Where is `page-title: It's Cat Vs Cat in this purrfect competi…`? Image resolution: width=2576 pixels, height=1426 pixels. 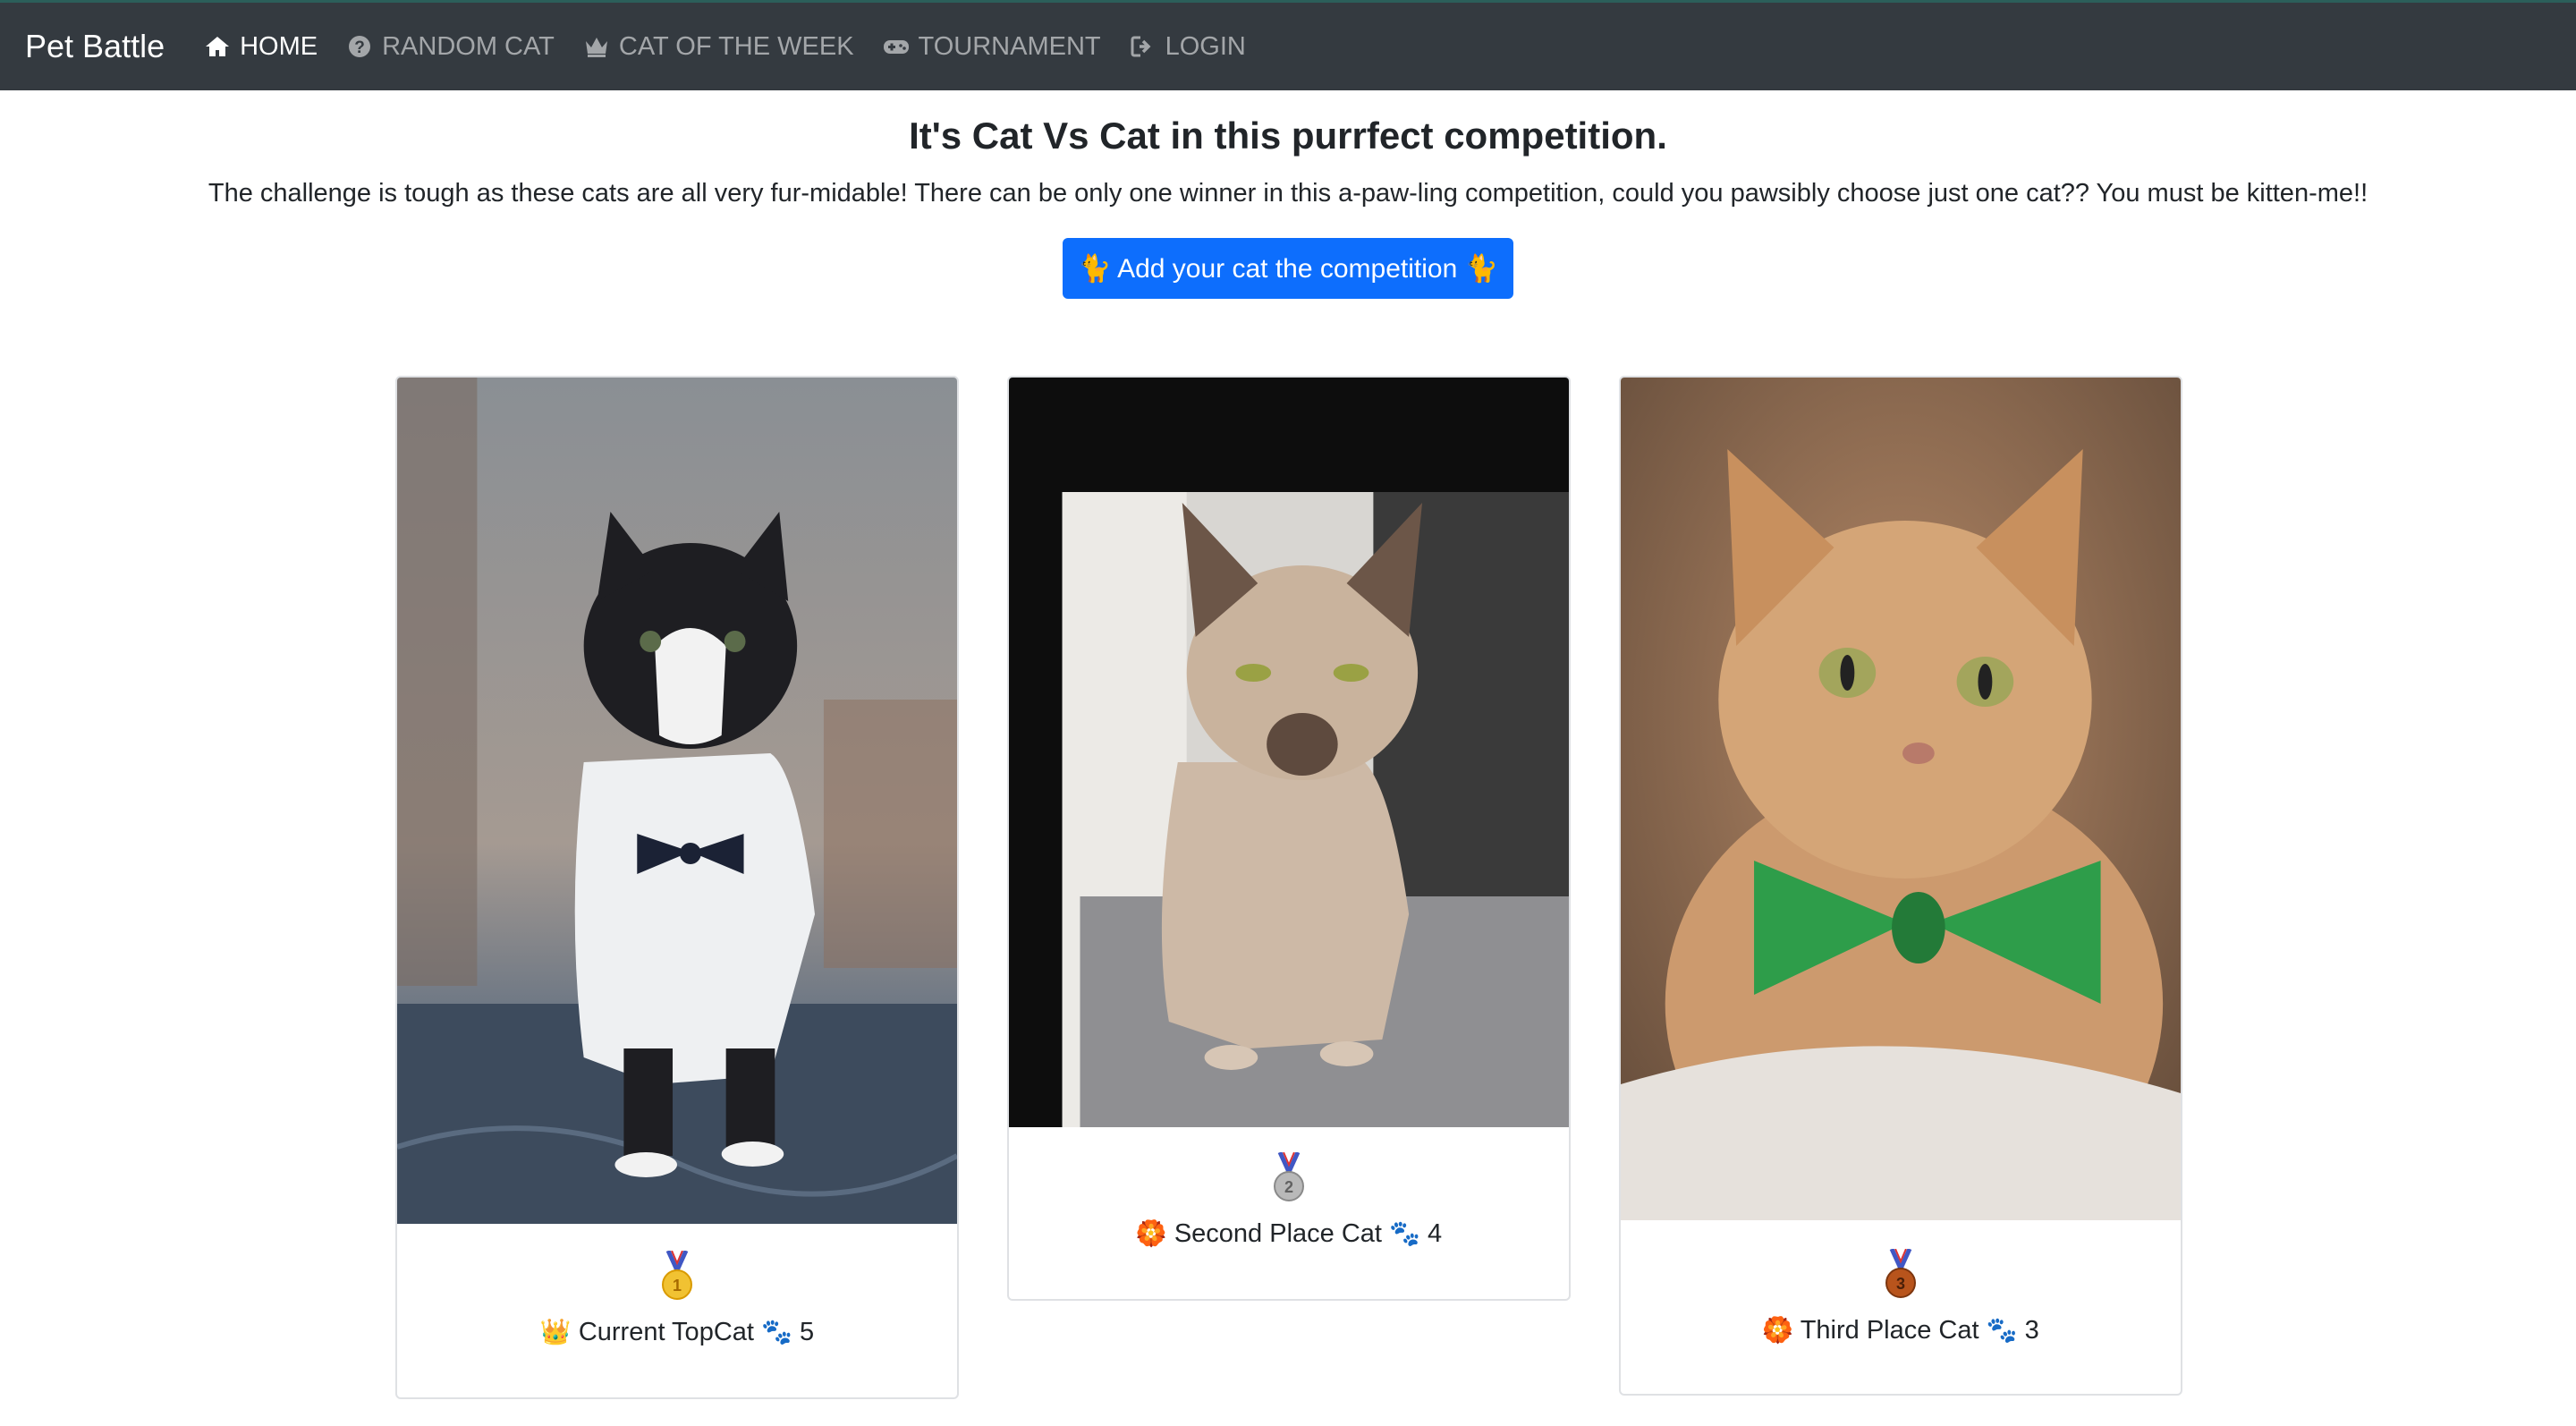 page-title: It's Cat Vs Cat in this purrfect competi… is located at coordinates (1288, 136).